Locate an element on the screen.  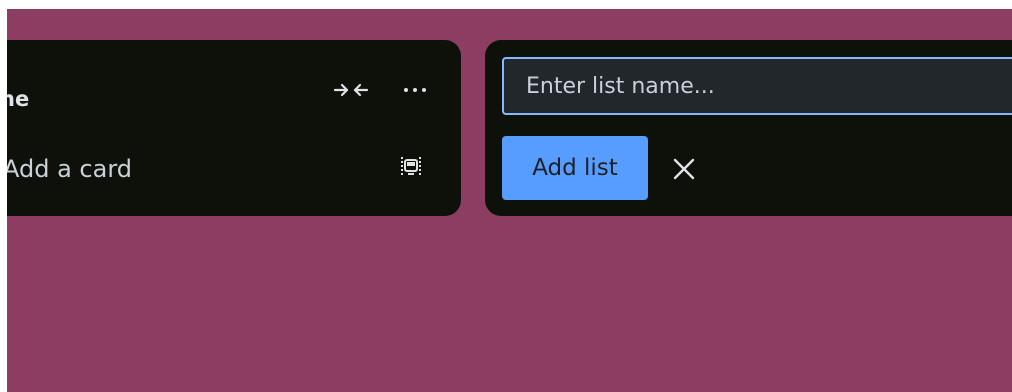
collapse-arrows-icon is located at coordinates (351, 90).